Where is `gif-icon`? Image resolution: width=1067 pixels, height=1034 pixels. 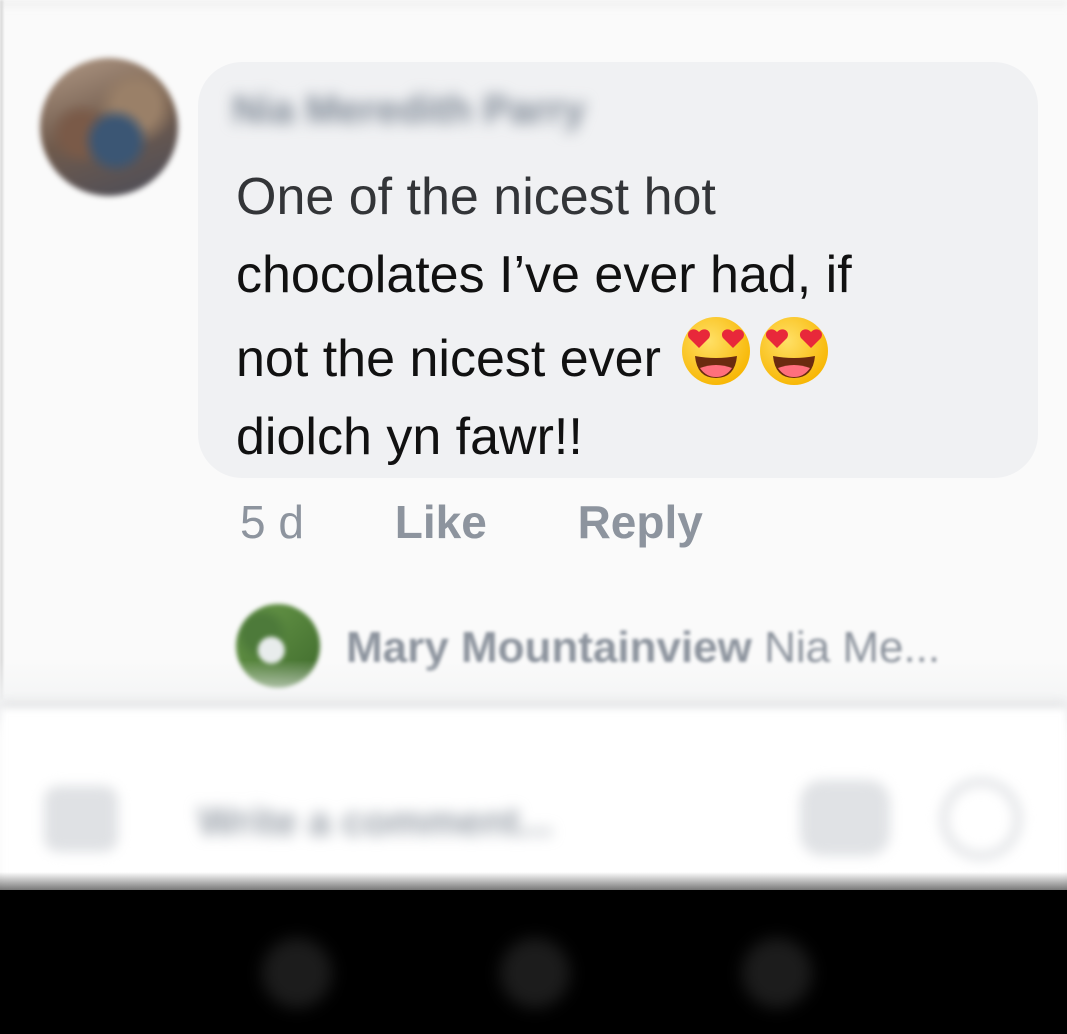 gif-icon is located at coordinates (845, 818).